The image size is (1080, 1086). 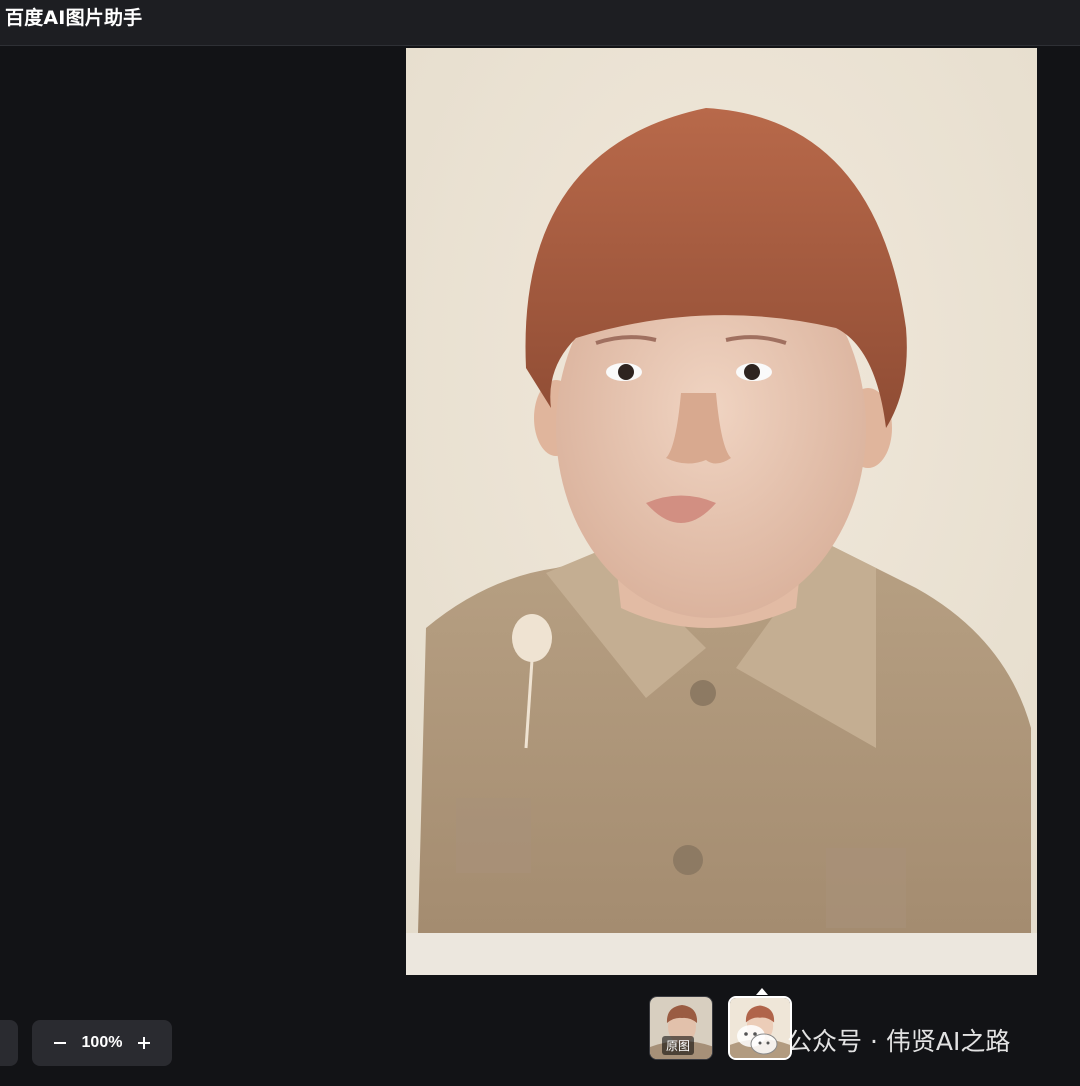 I want to click on wechat-icon, so click(x=757, y=1040).